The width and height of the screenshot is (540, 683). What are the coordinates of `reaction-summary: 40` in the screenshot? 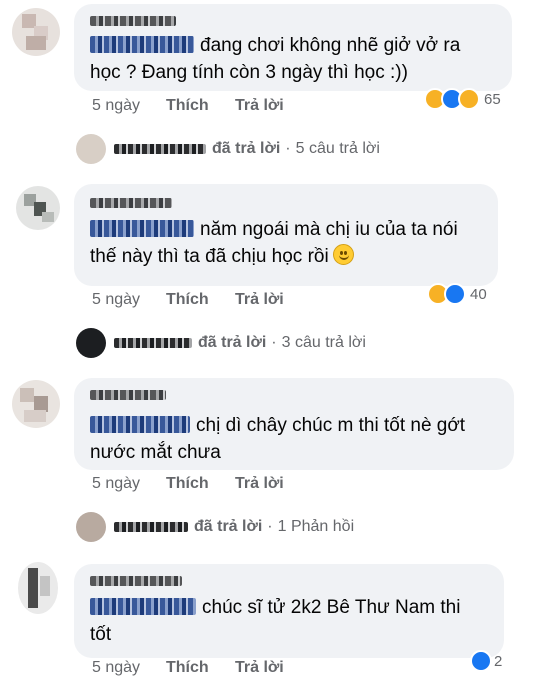 It's located at (457, 294).